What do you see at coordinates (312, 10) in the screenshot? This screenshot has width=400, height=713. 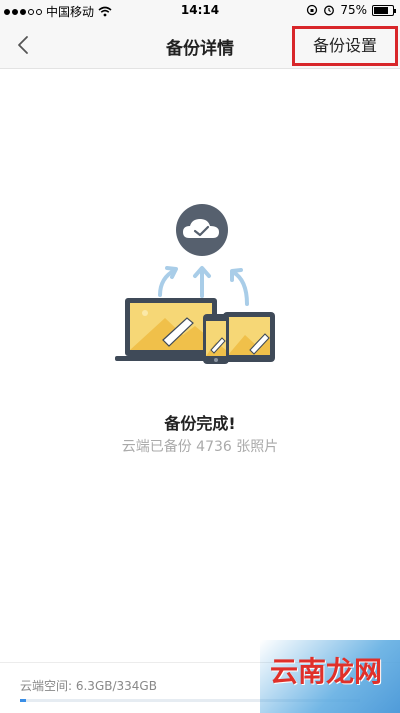 I see `orientation-lock-icon` at bounding box center [312, 10].